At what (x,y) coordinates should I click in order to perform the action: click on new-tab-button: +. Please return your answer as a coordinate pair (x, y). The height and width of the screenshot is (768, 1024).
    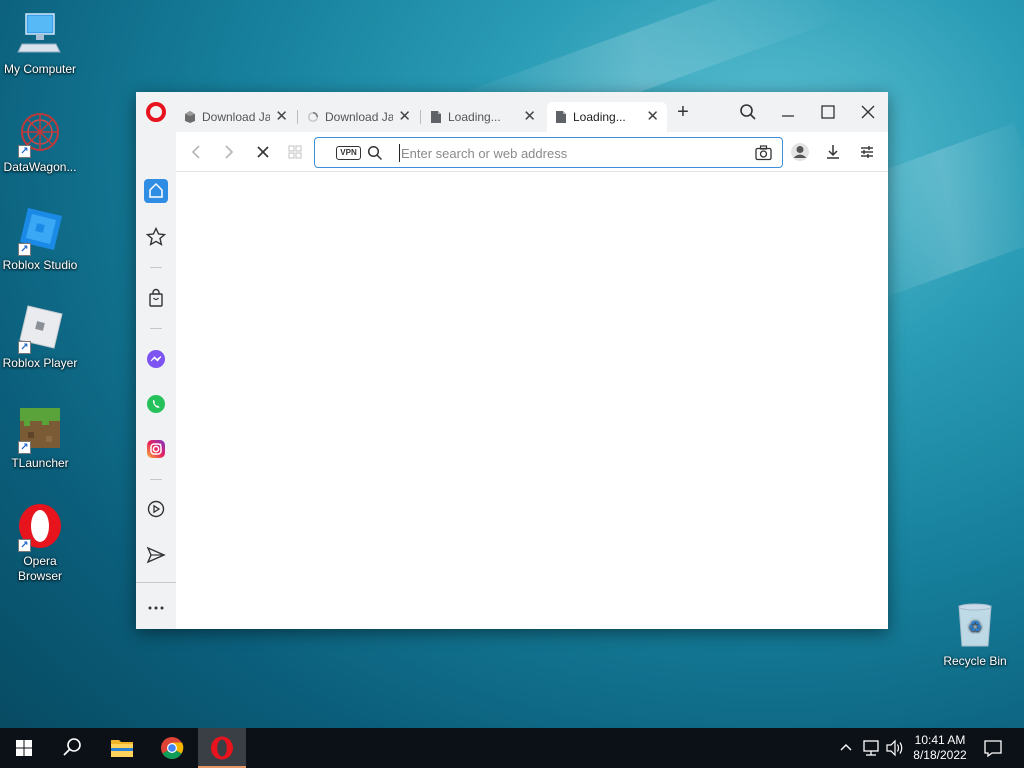
    Looking at the image, I should click on (683, 112).